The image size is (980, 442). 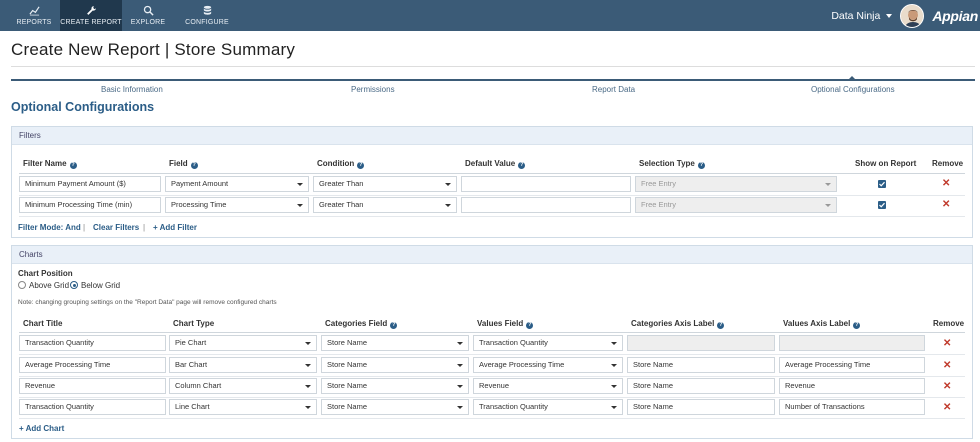 What do you see at coordinates (45, 428) in the screenshot?
I see `add-chart-label: Add Chart` at bounding box center [45, 428].